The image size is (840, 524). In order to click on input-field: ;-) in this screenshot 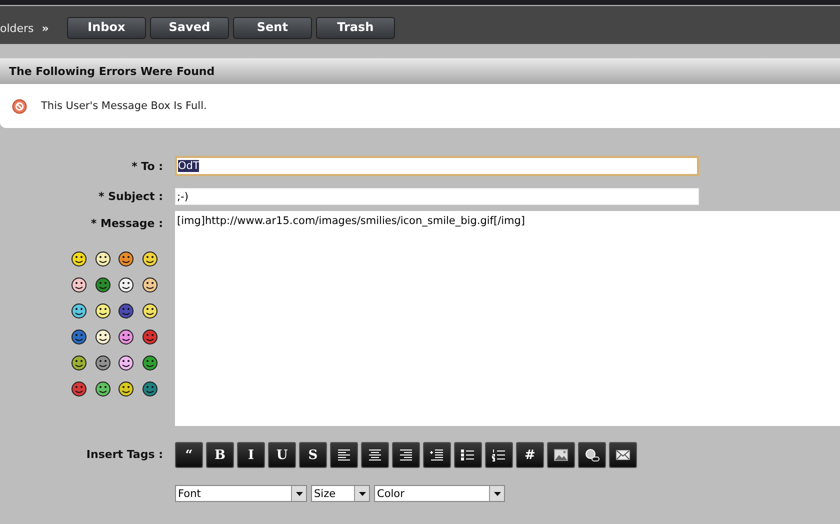, I will do `click(437, 196)`.